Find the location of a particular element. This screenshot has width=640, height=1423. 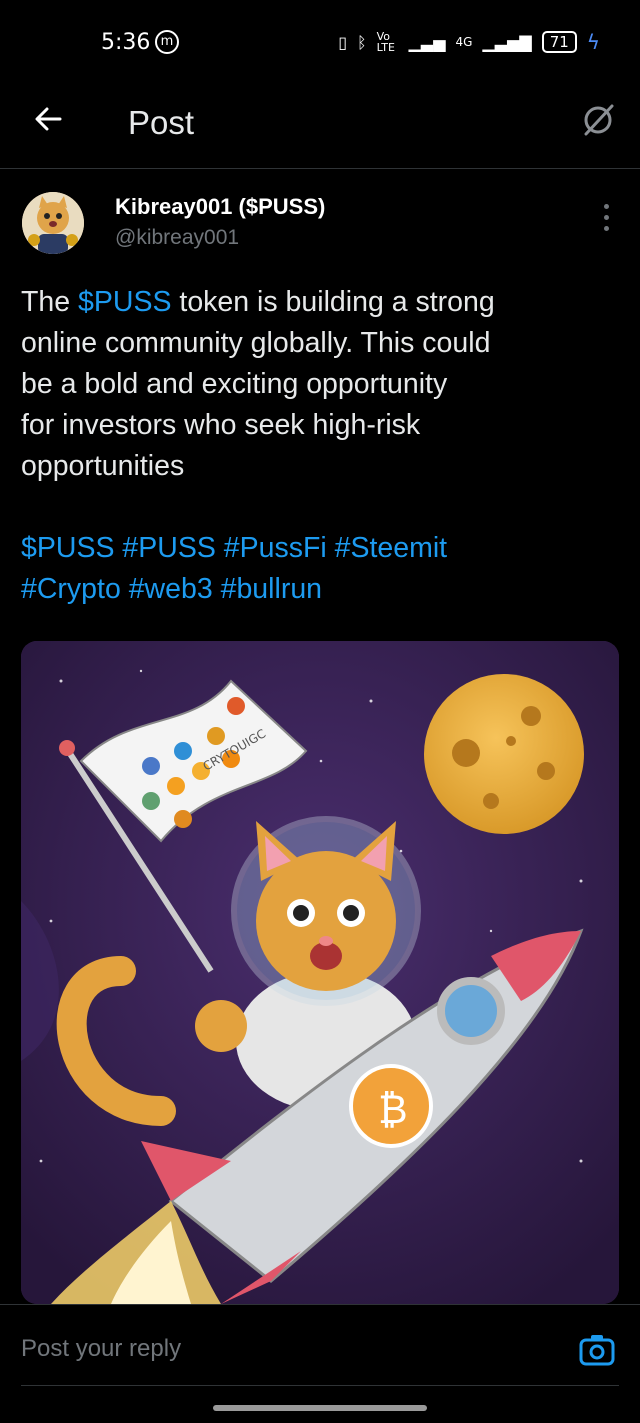

battery-icon: 71 is located at coordinates (559, 42).